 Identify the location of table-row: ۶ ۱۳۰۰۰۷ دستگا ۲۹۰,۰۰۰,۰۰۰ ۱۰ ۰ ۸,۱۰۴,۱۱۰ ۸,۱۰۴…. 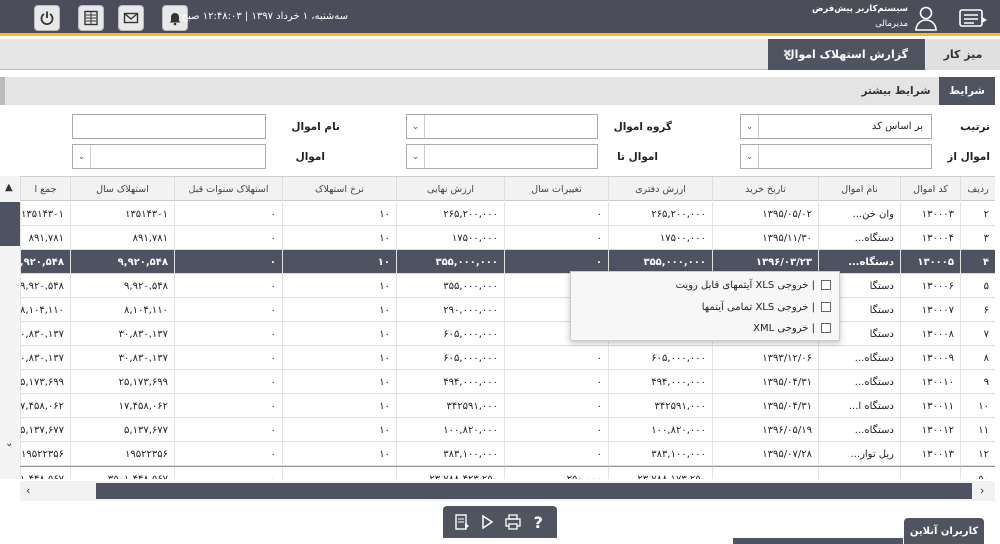
(507, 310).